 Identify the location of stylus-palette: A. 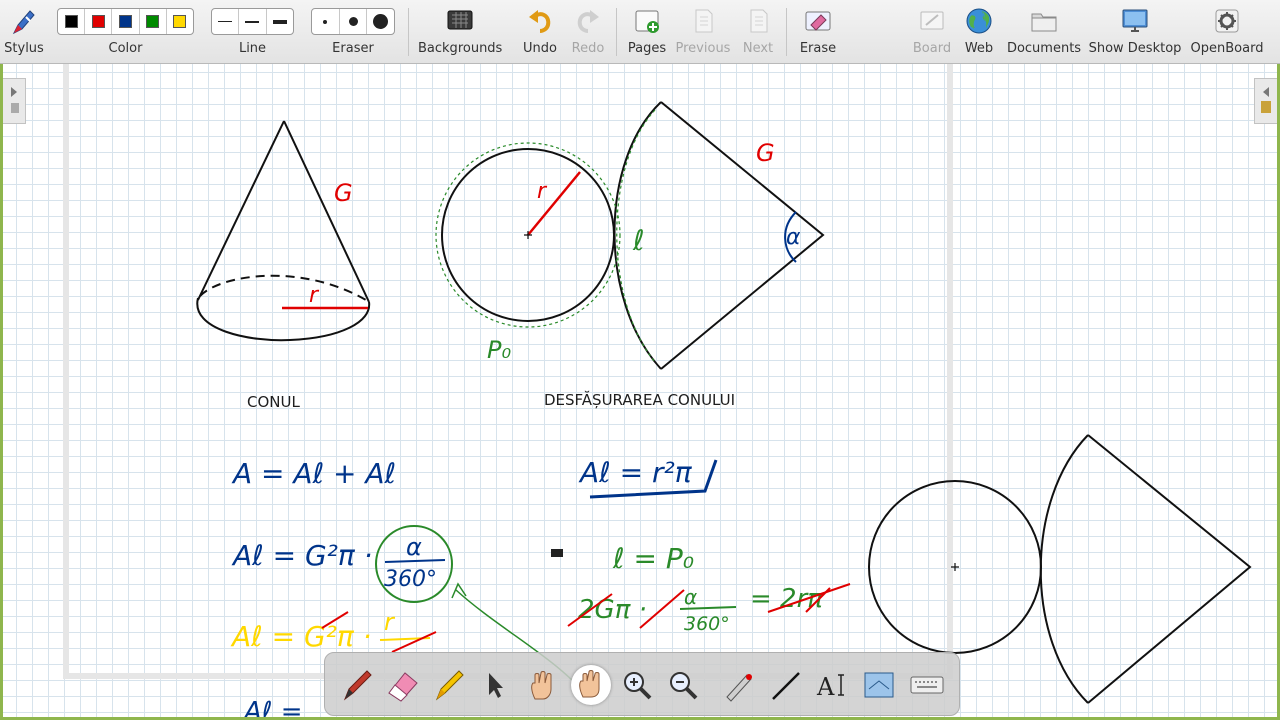
(642, 684).